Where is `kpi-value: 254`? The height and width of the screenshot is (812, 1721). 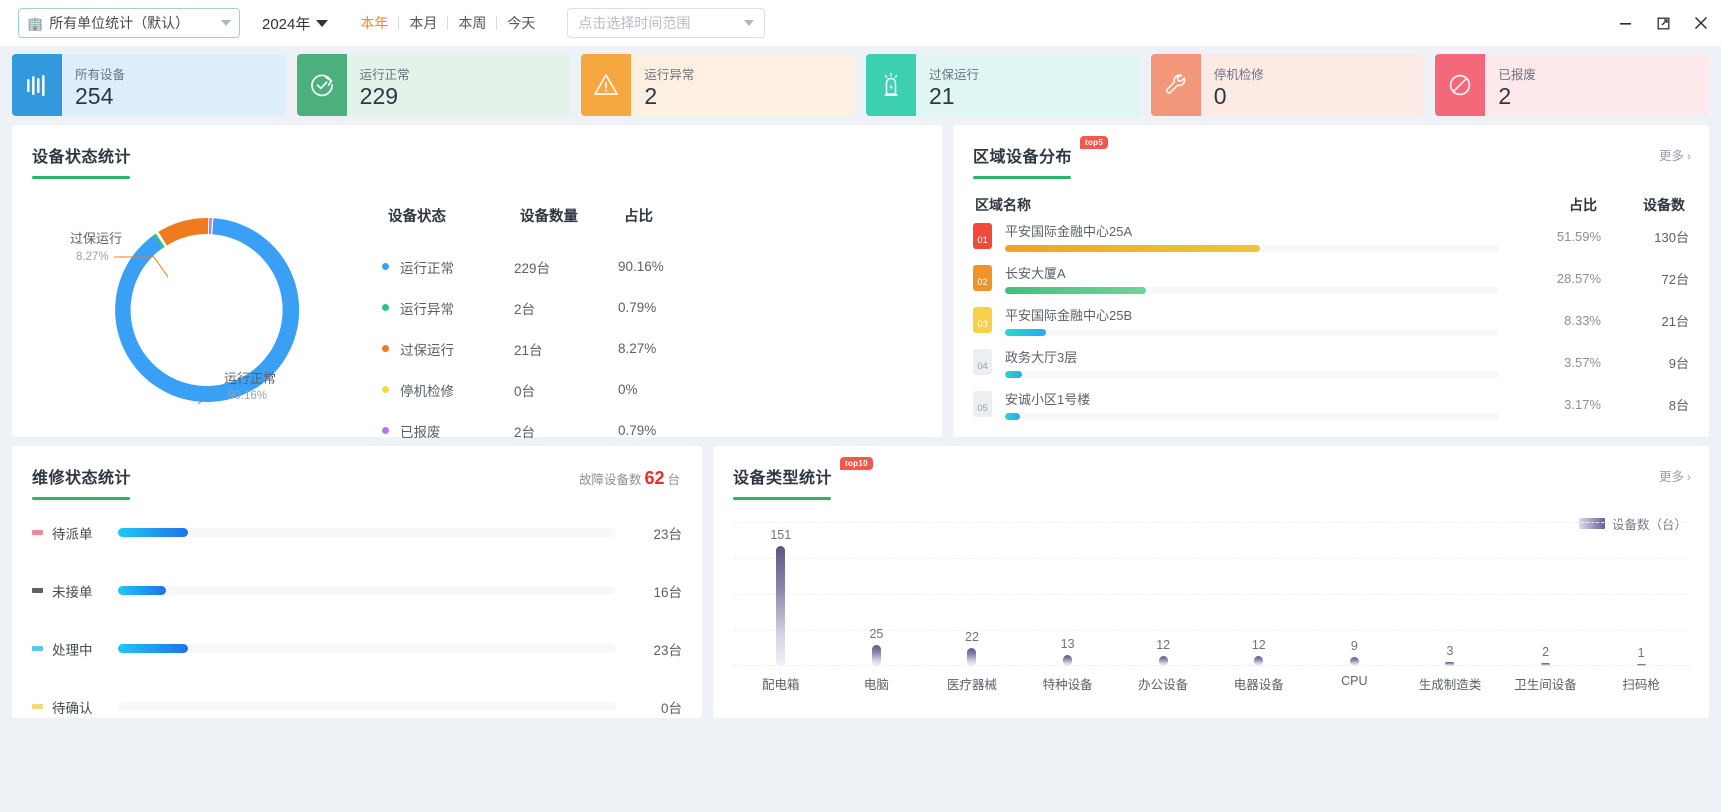
kpi-value: 254 is located at coordinates (94, 95).